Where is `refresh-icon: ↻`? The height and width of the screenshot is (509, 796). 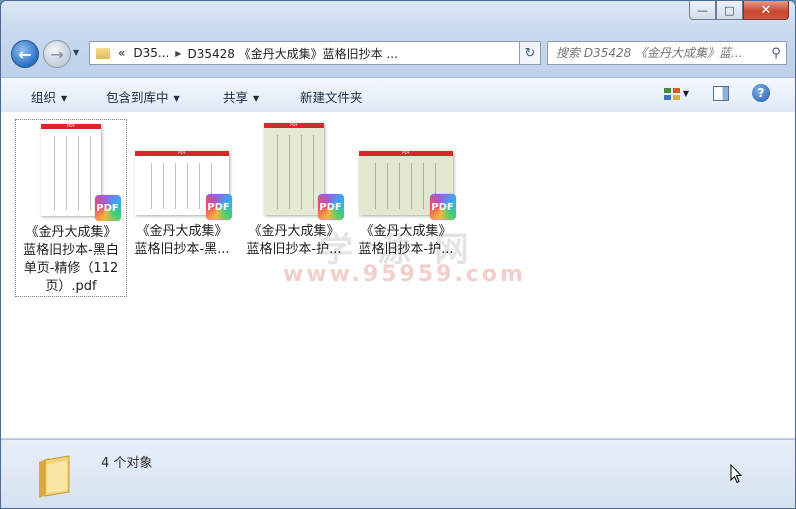 refresh-icon: ↻ is located at coordinates (530, 53).